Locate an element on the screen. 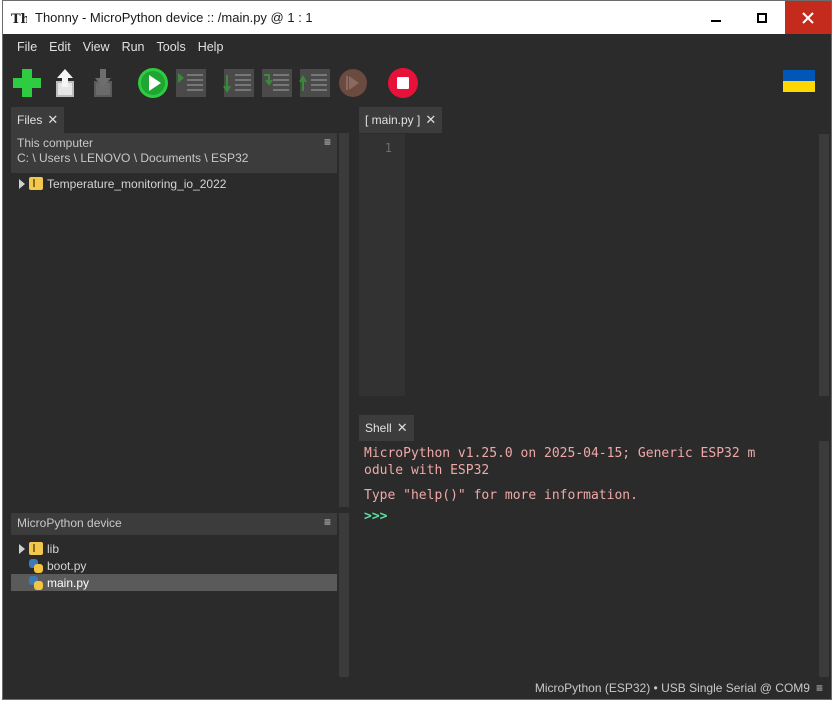  editor-tabstrip: [ main.py ] ✕ is located at coordinates (594, 120).